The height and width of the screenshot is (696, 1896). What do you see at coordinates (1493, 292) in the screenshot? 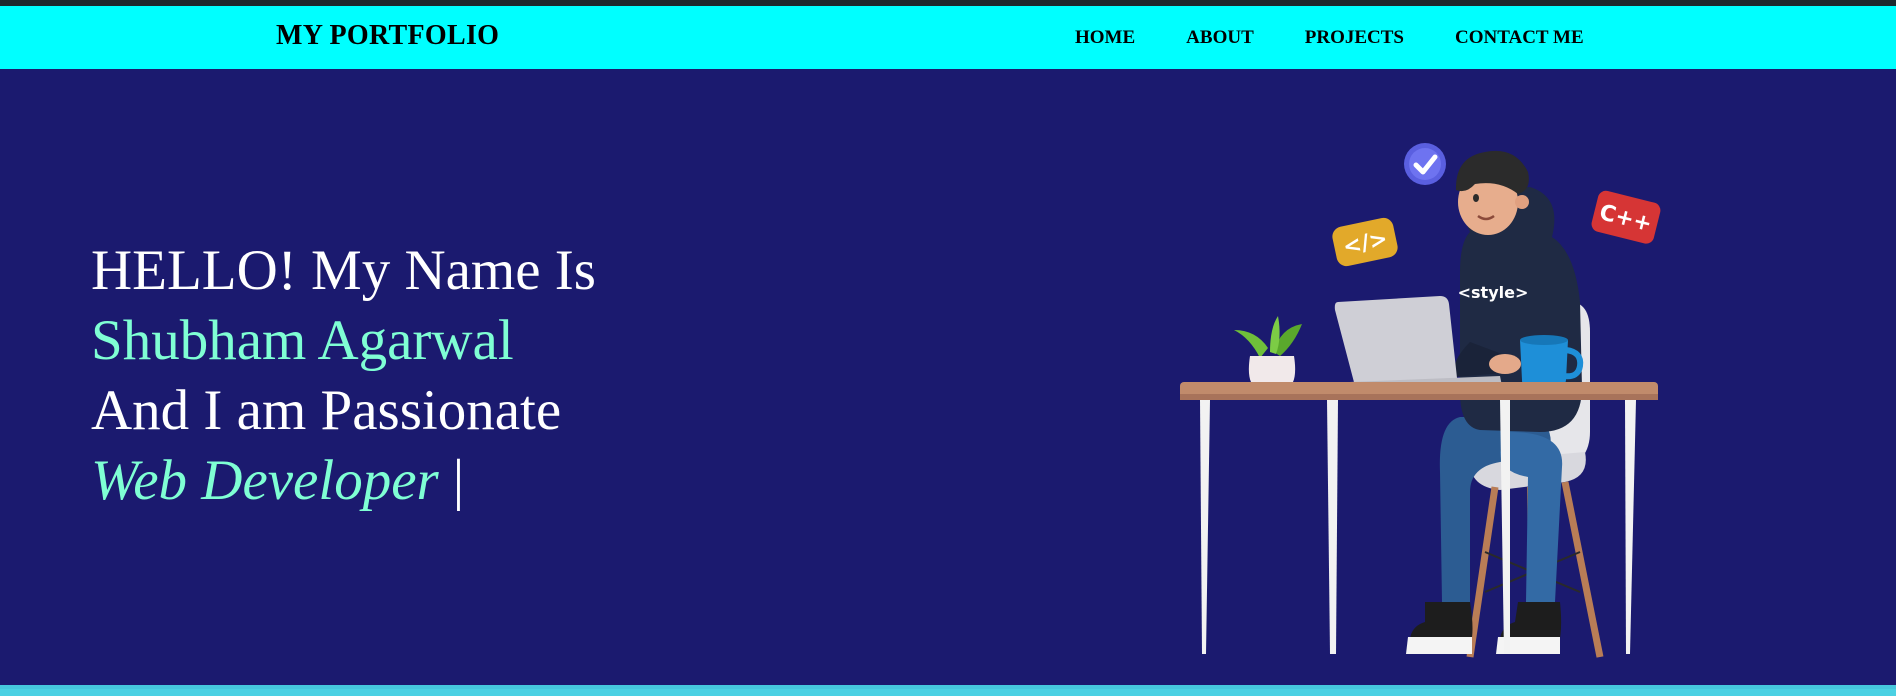
I see `hoodie-text: <style>` at bounding box center [1493, 292].